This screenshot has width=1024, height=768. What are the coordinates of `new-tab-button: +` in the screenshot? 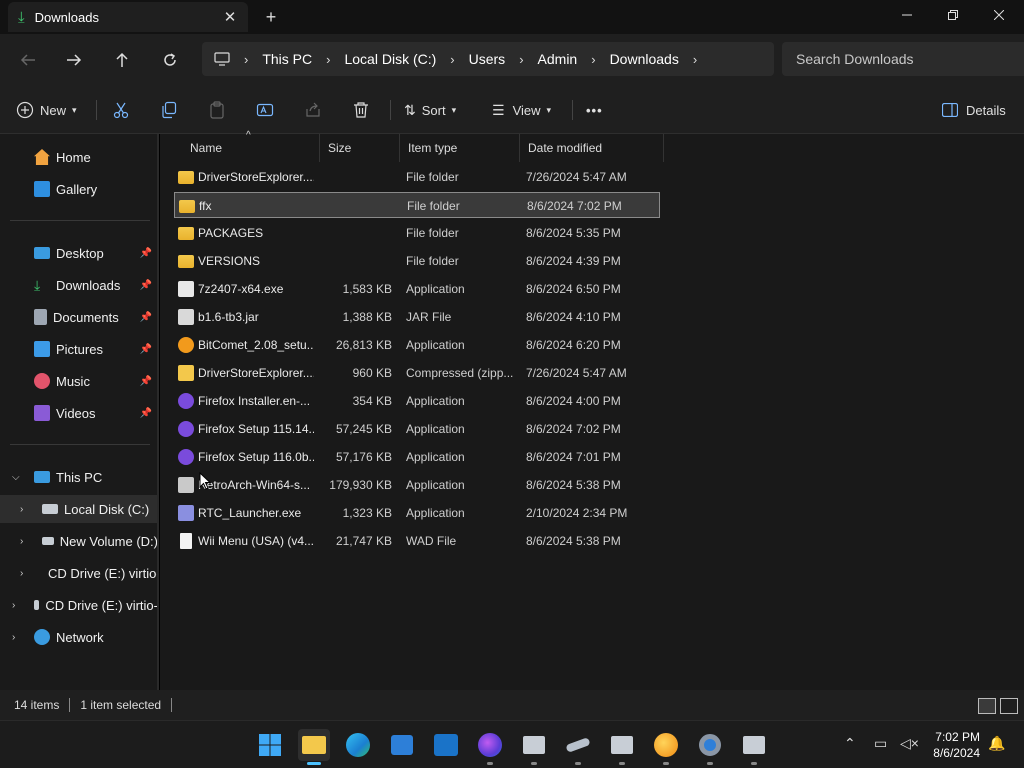 It's located at (271, 17).